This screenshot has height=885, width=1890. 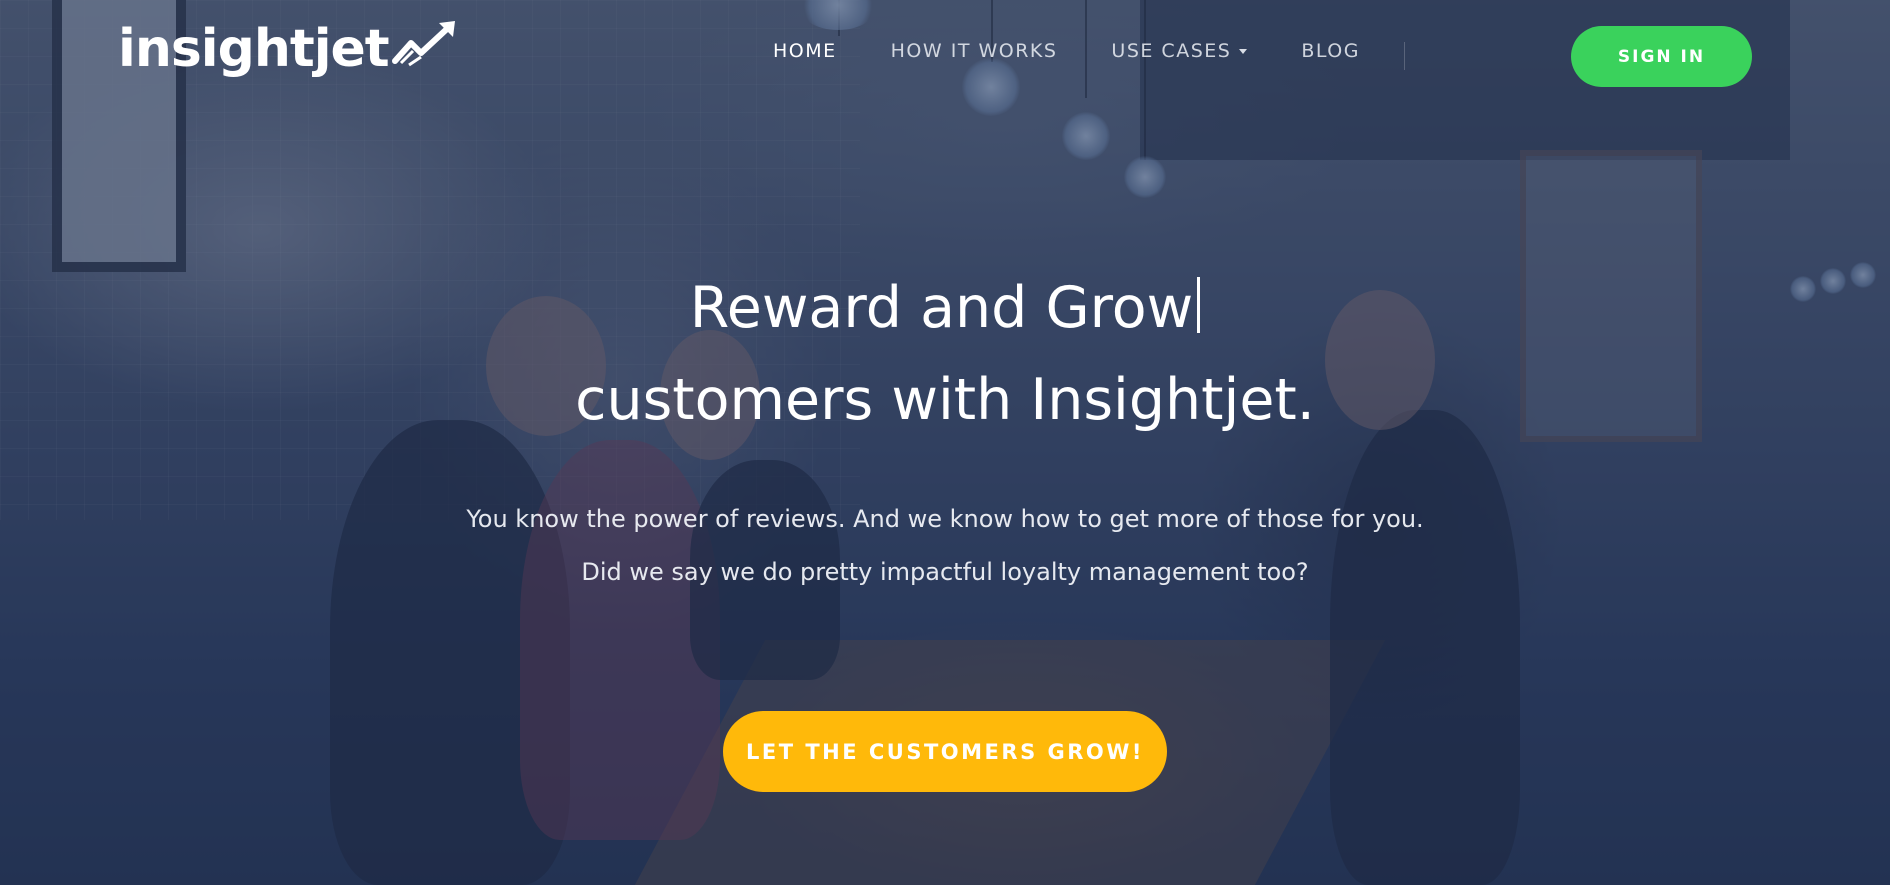 I want to click on sign-in-button: SIGN IN, so click(x=1661, y=56).